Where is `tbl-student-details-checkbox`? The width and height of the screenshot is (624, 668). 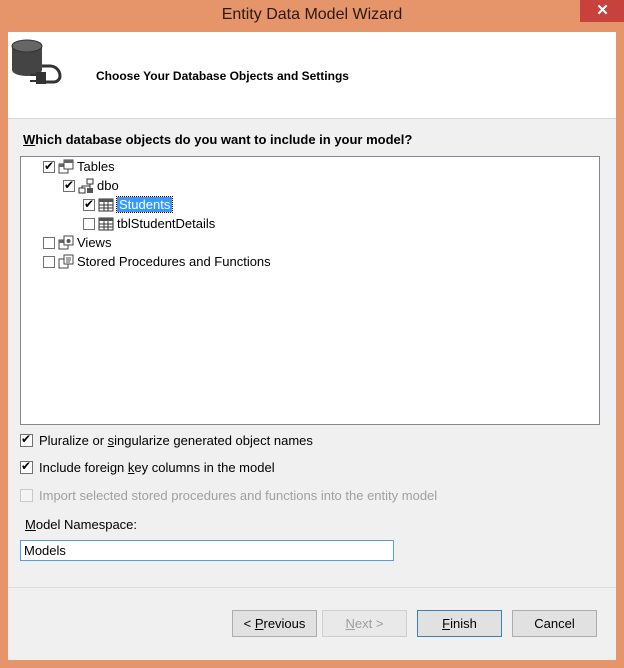 tbl-student-details-checkbox is located at coordinates (89, 223).